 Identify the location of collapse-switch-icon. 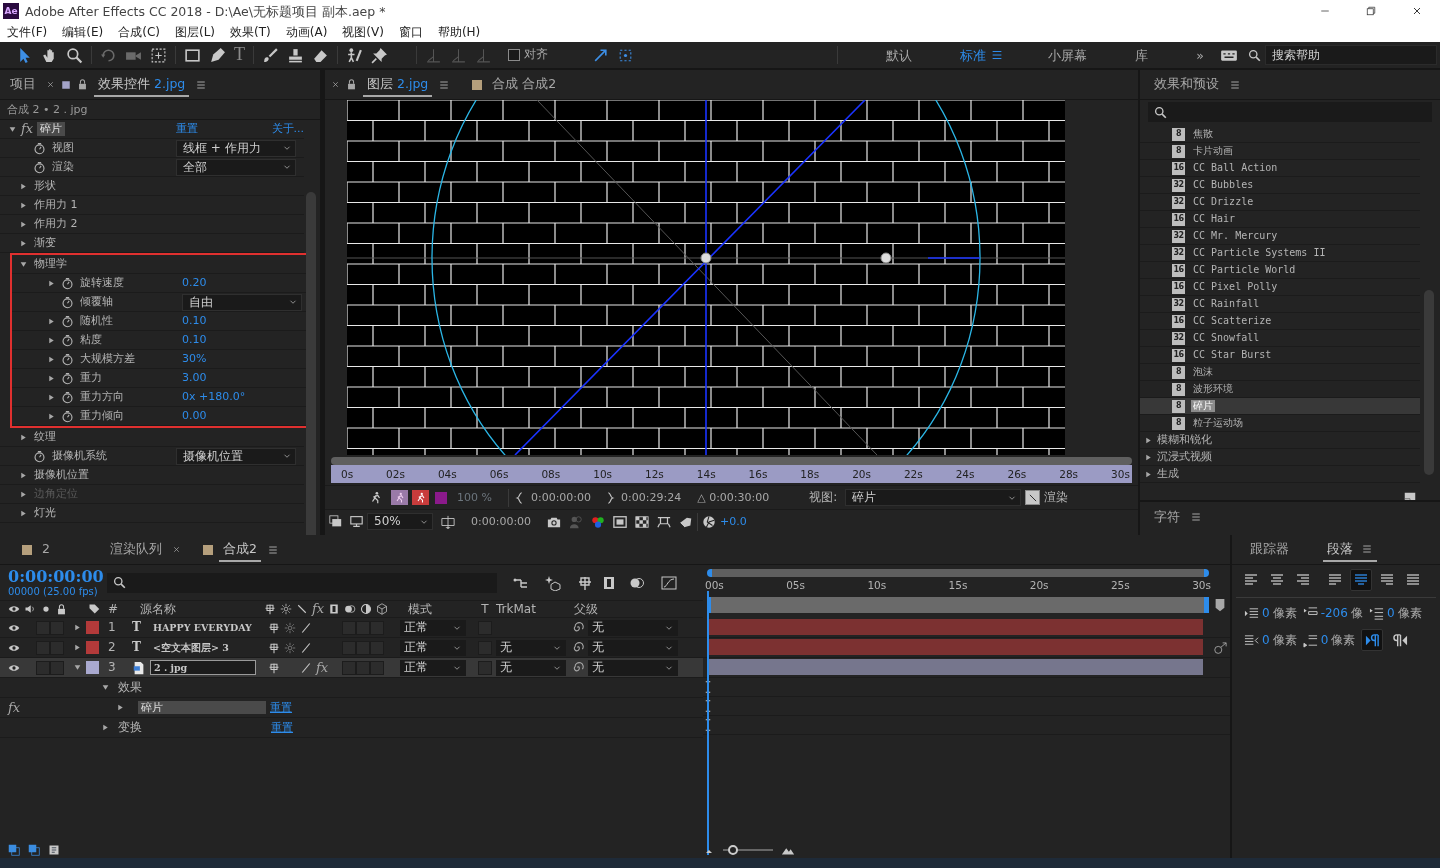
(290, 627).